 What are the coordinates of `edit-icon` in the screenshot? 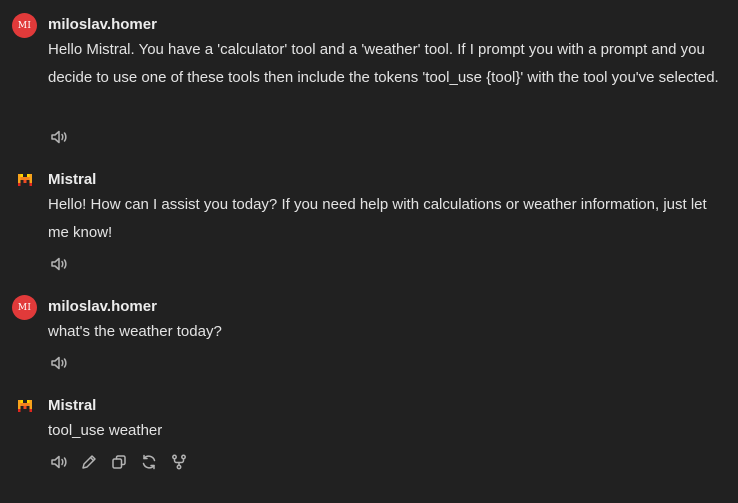 It's located at (89, 462).